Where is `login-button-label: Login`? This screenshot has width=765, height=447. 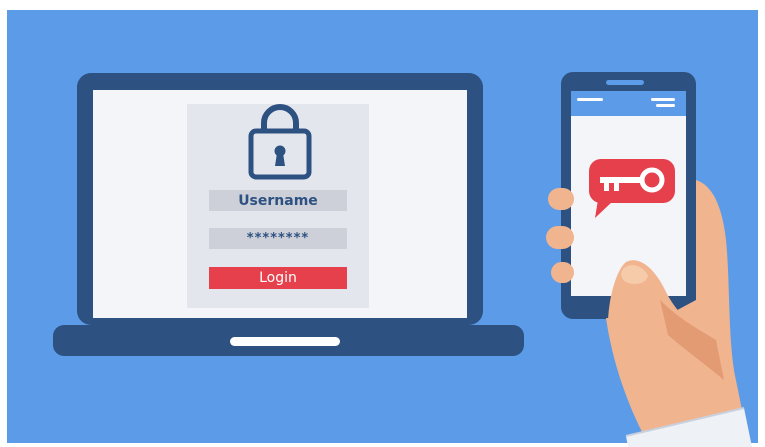
login-button-label: Login is located at coordinates (278, 278).